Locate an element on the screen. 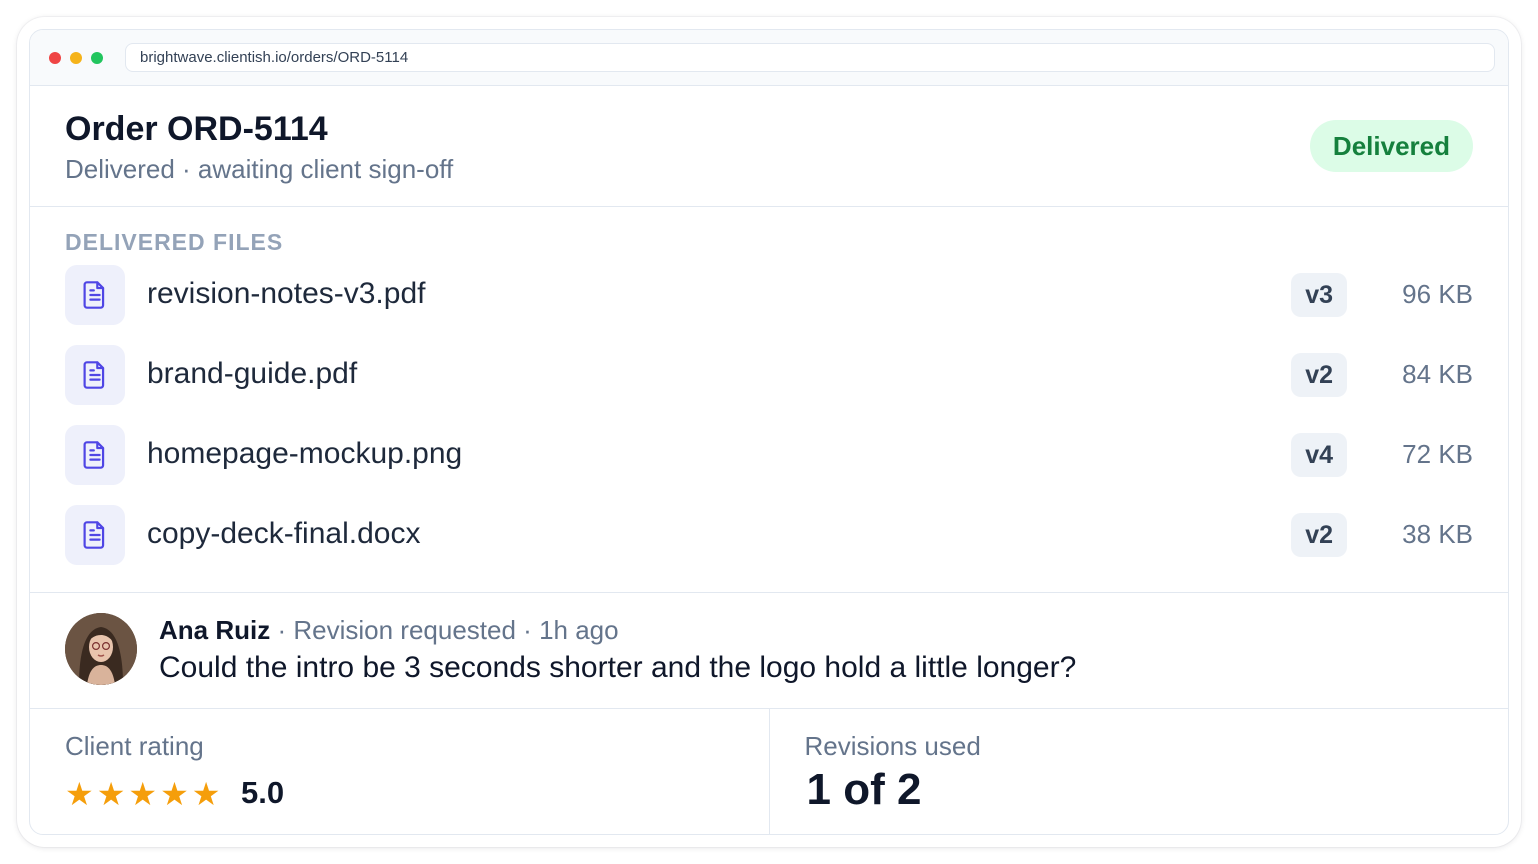 The height and width of the screenshot is (864, 1538). file-size: 96 KB is located at coordinates (1437, 294).